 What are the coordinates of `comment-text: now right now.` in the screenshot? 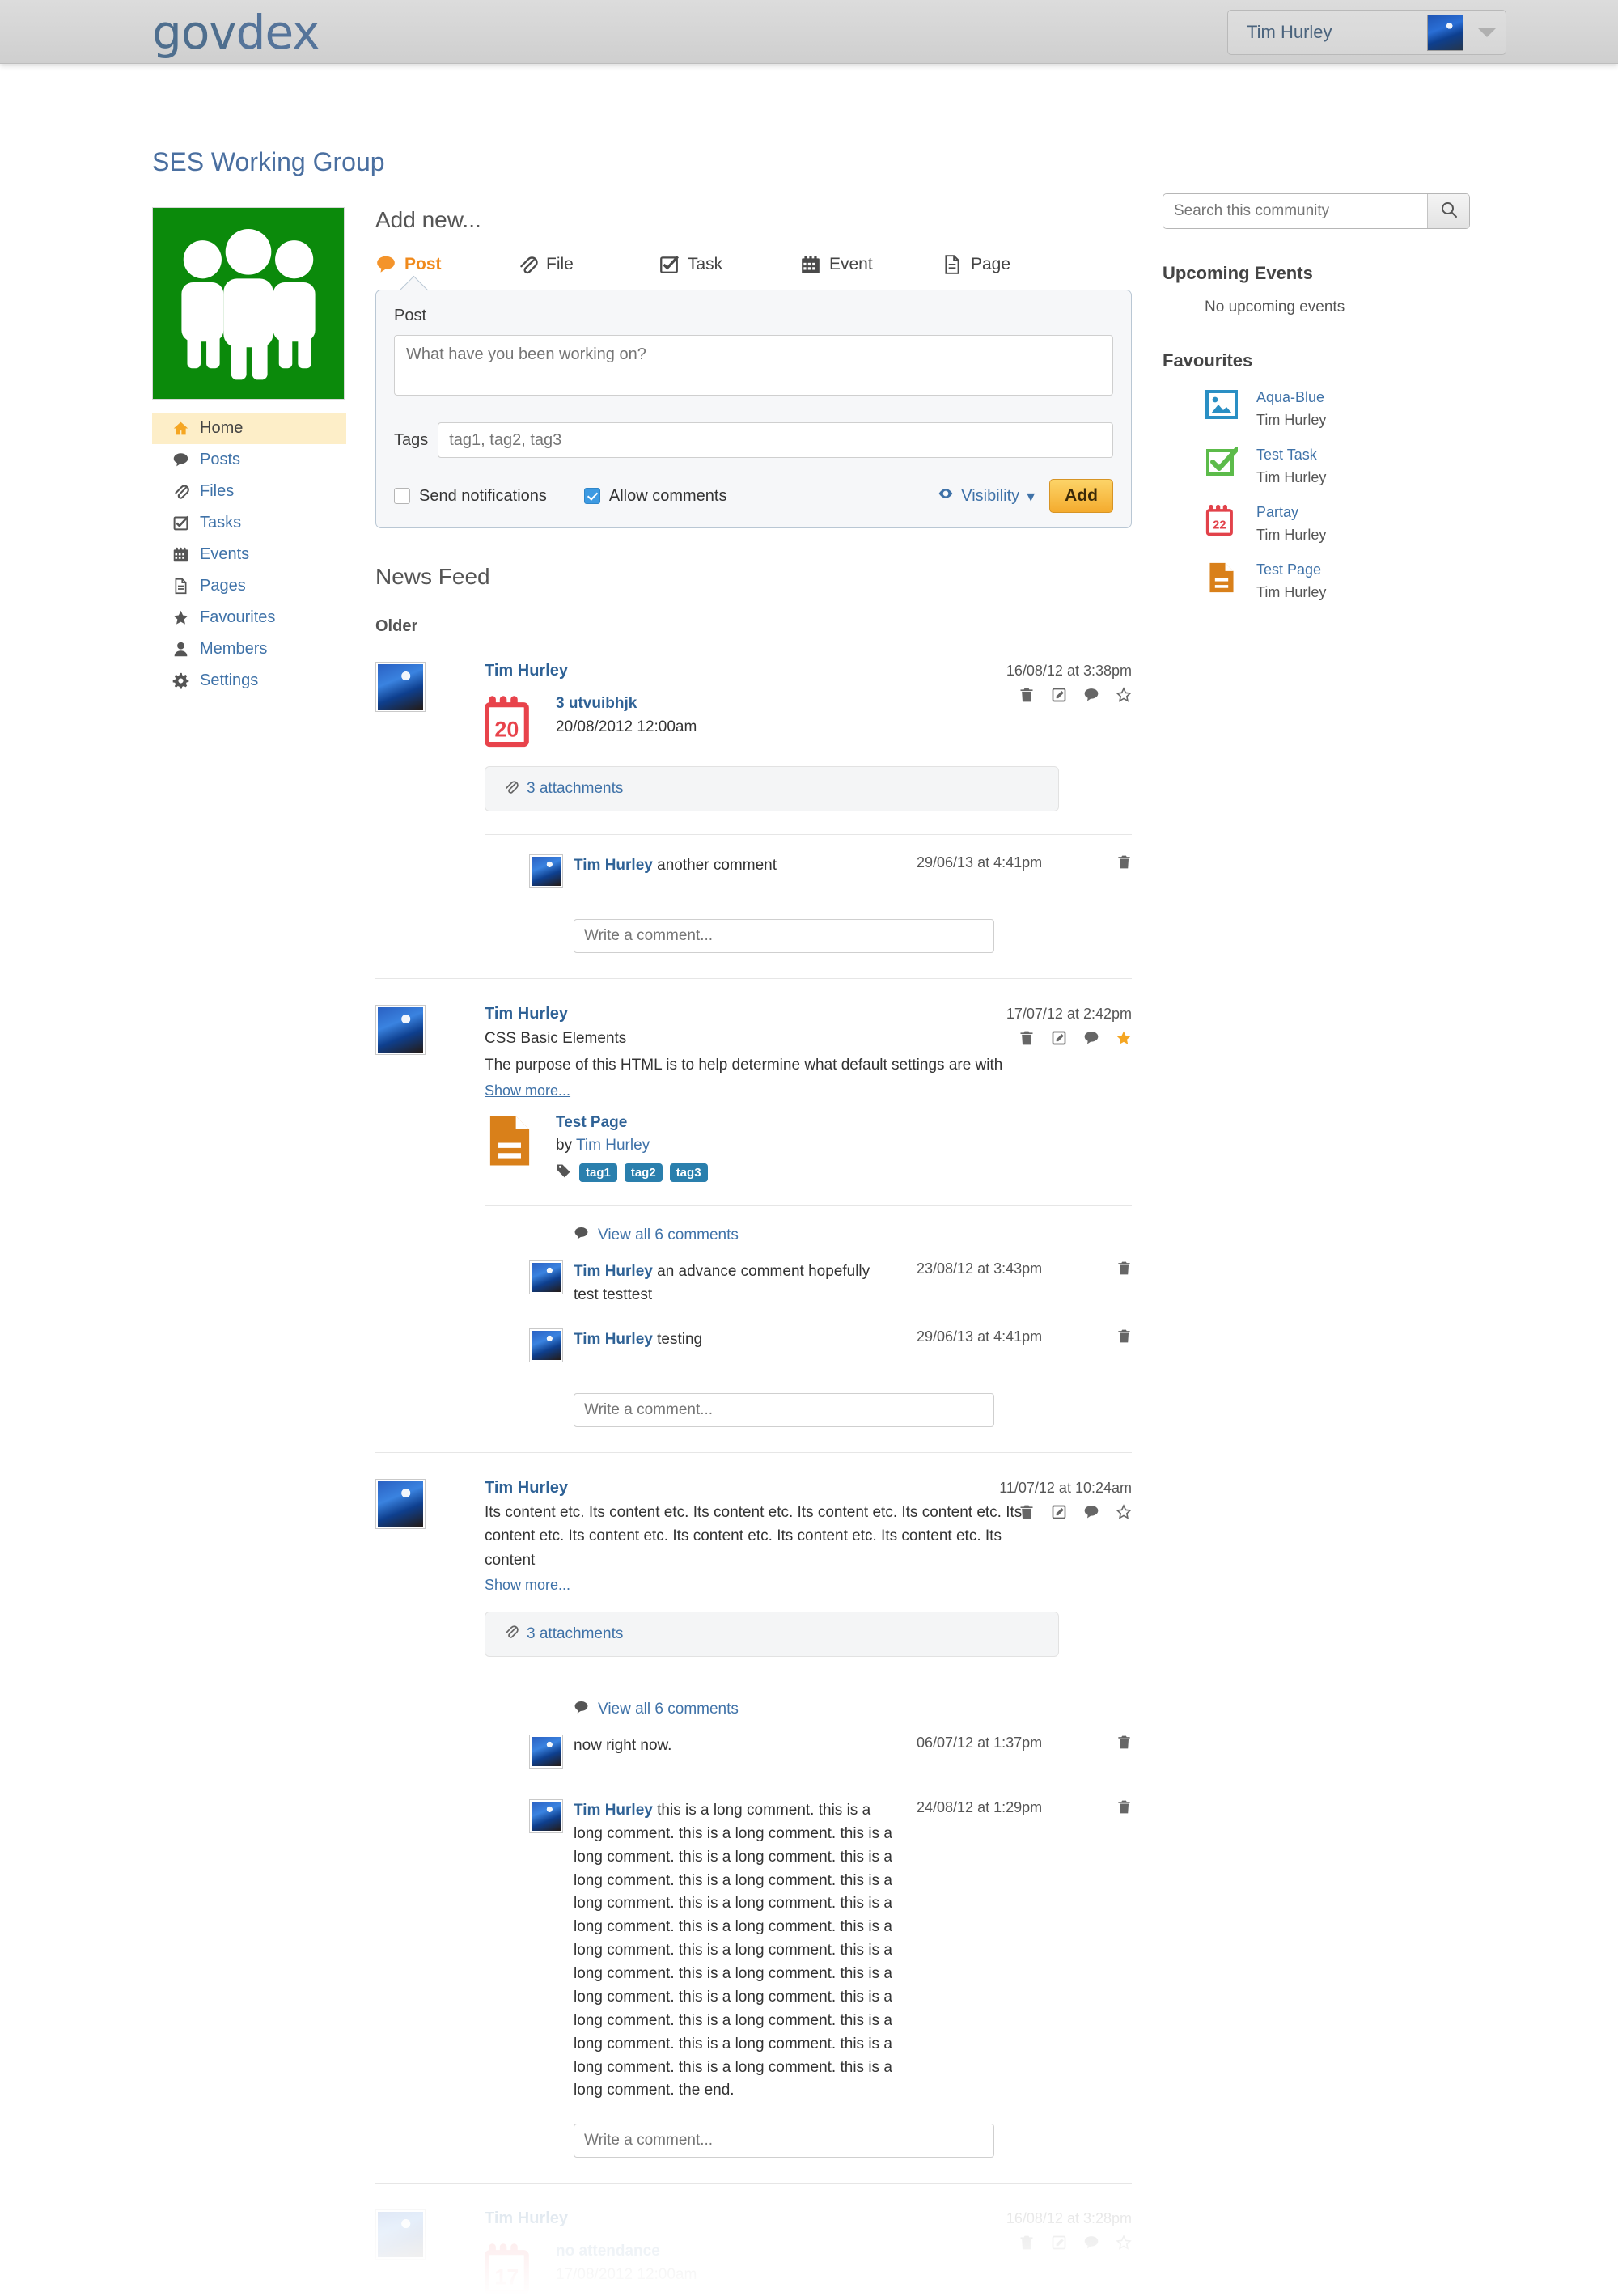 It's located at (623, 1745).